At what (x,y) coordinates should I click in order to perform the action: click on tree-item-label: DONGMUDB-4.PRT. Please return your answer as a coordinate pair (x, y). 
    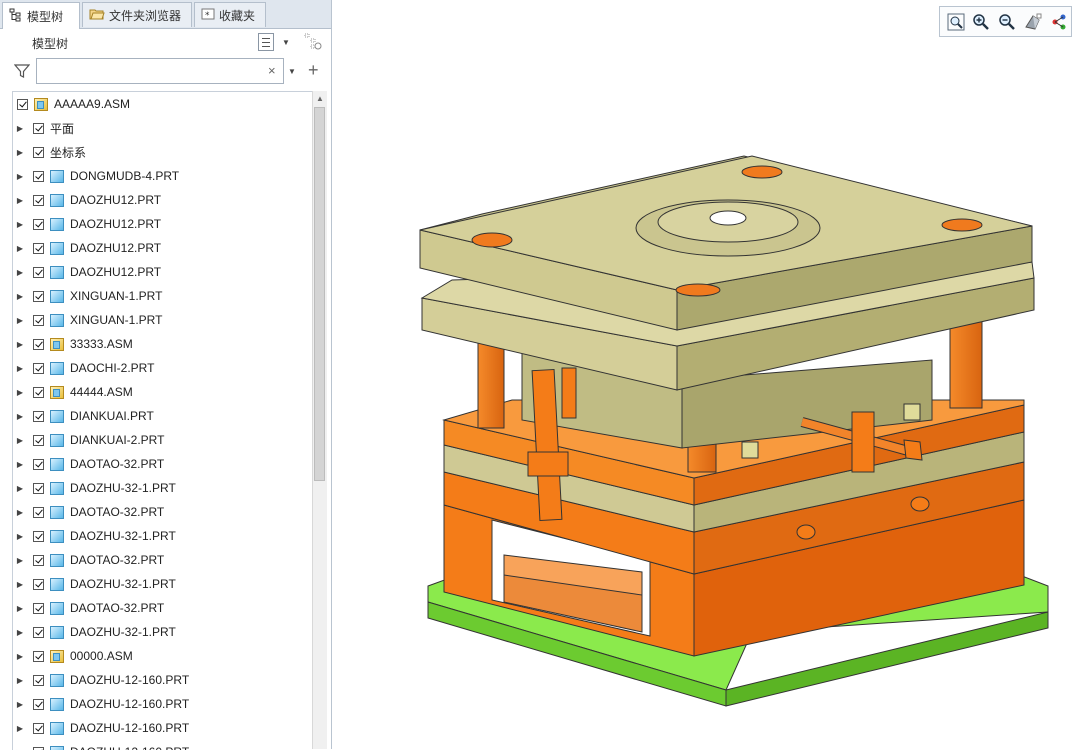
    Looking at the image, I should click on (124, 176).